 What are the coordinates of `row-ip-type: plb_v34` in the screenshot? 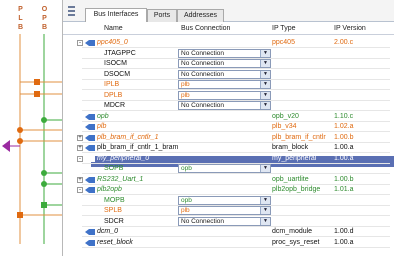 It's located at (284, 126).